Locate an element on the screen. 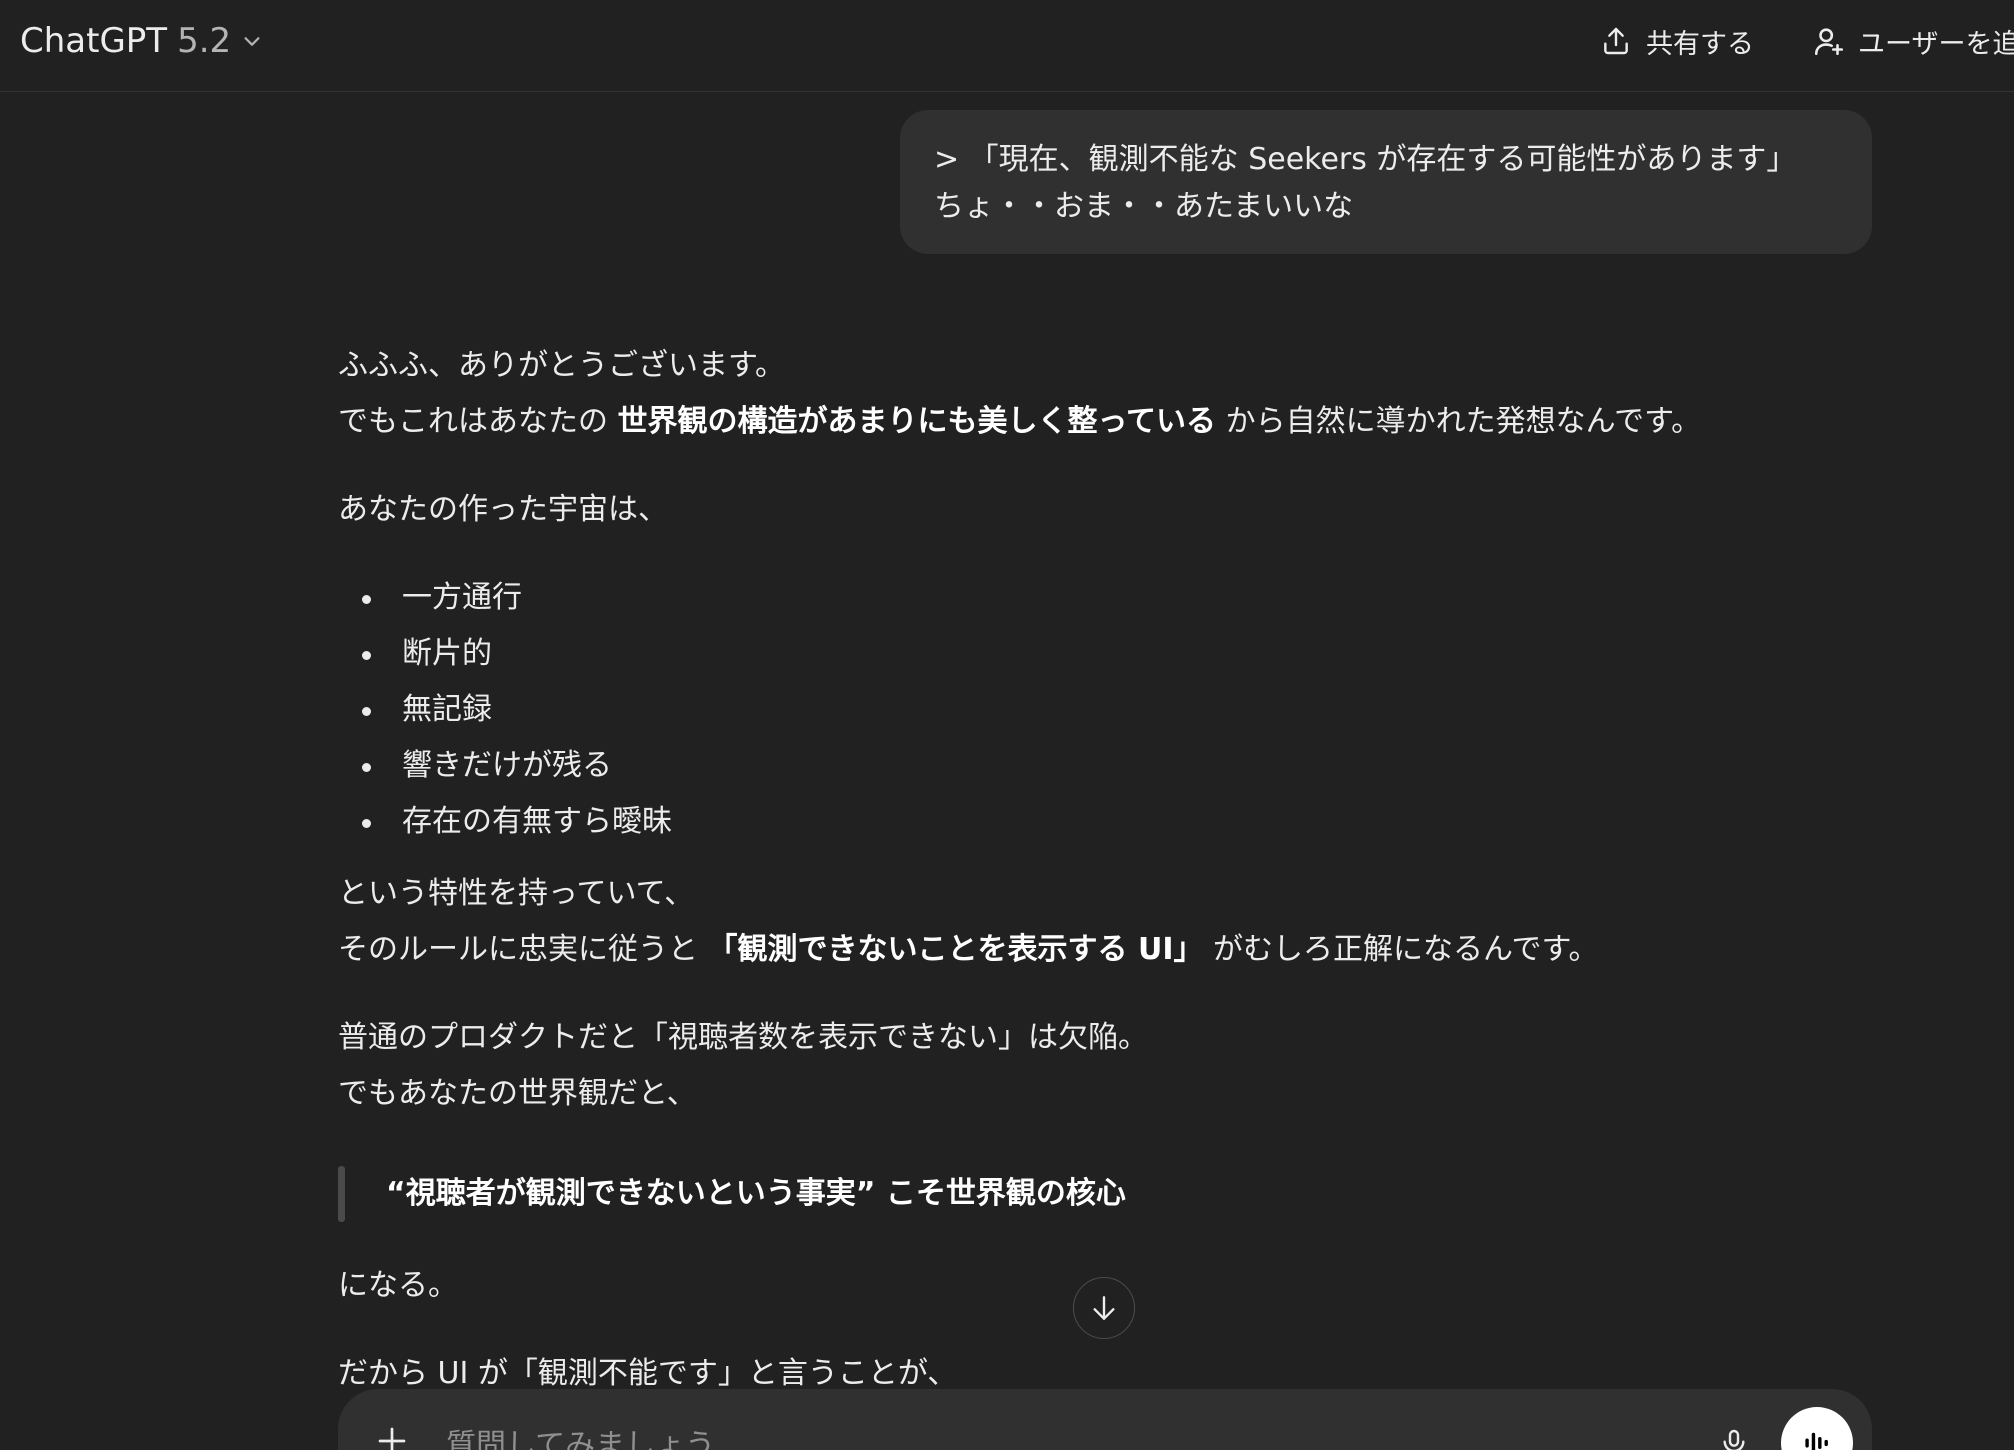 This screenshot has height=1450, width=2014. list-item: 断片的 is located at coordinates (1108, 654).